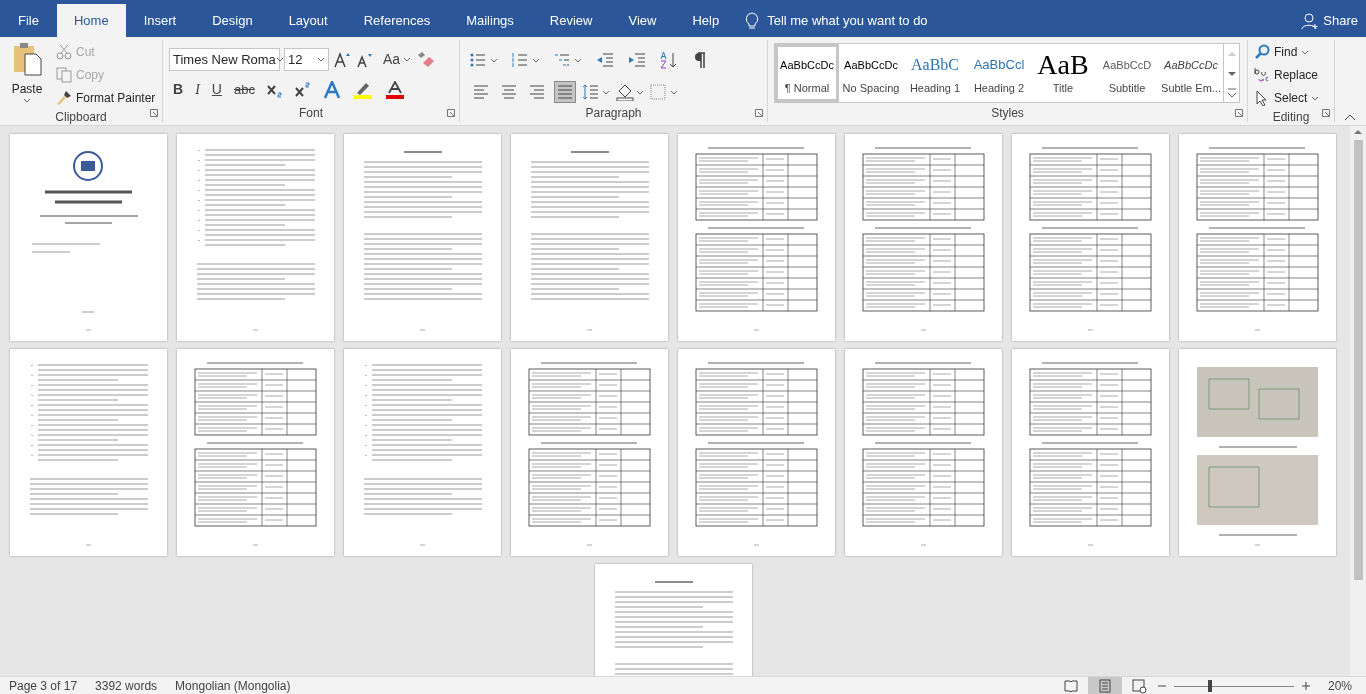  What do you see at coordinates (752, 20) in the screenshot?
I see `lightbulb-icon` at bounding box center [752, 20].